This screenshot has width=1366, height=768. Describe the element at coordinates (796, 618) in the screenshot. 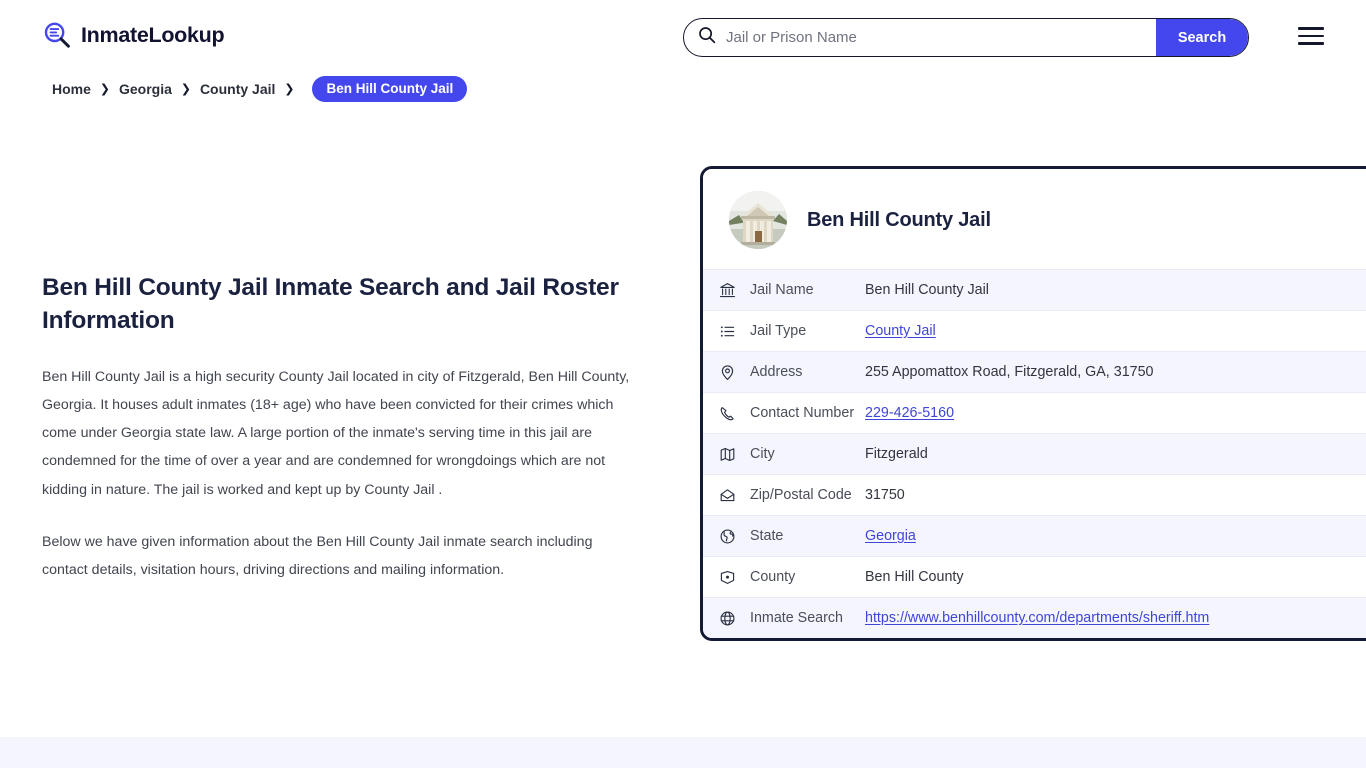

I see `row-label: Inmate Search` at that location.